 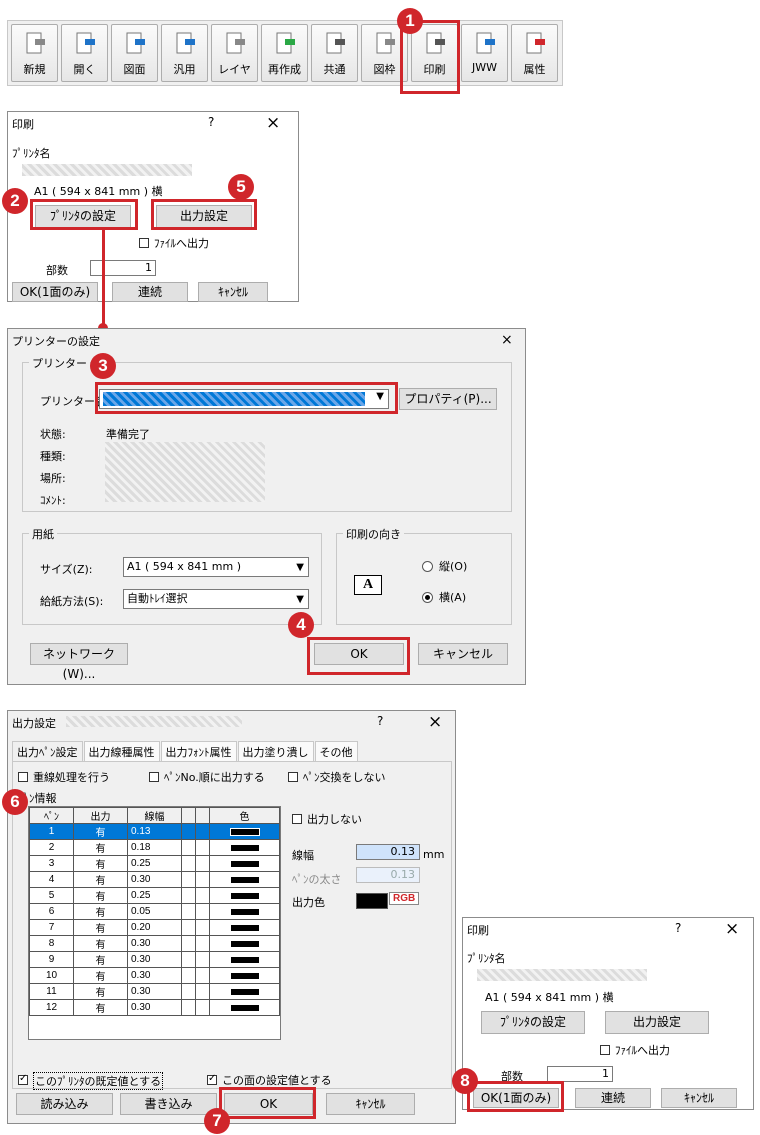 What do you see at coordinates (212, 1079) in the screenshot?
I see `page-checkbox: ✓` at bounding box center [212, 1079].